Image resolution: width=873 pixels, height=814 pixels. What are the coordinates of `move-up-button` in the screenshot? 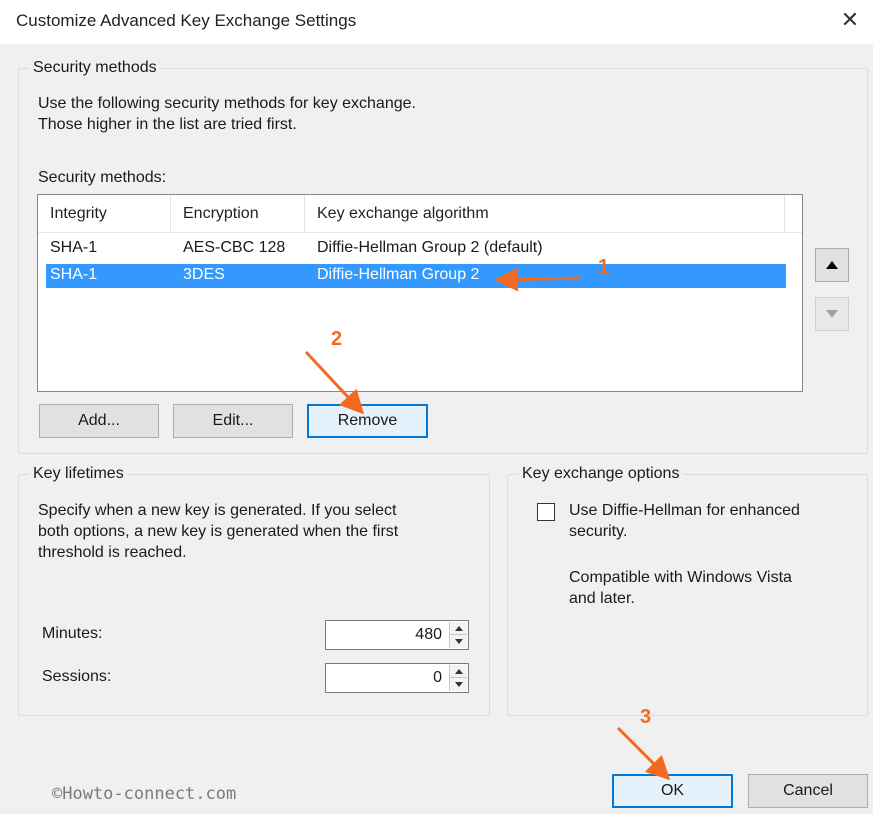 It's located at (832, 265).